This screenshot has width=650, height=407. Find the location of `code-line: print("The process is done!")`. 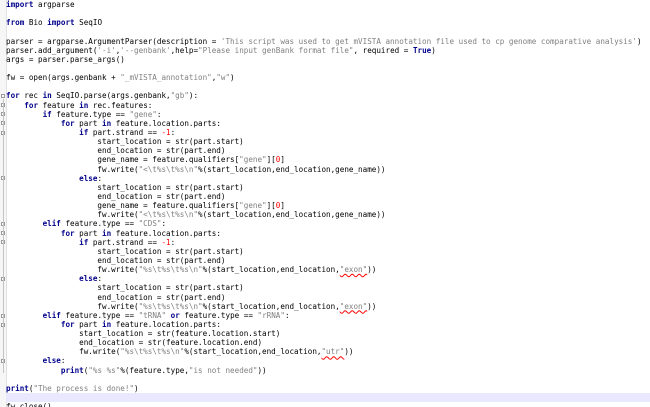

code-line: print("The process is done!") is located at coordinates (328, 388).